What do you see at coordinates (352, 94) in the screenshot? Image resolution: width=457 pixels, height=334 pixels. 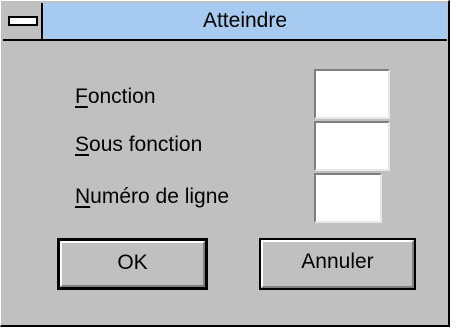 I see `fonction-input` at bounding box center [352, 94].